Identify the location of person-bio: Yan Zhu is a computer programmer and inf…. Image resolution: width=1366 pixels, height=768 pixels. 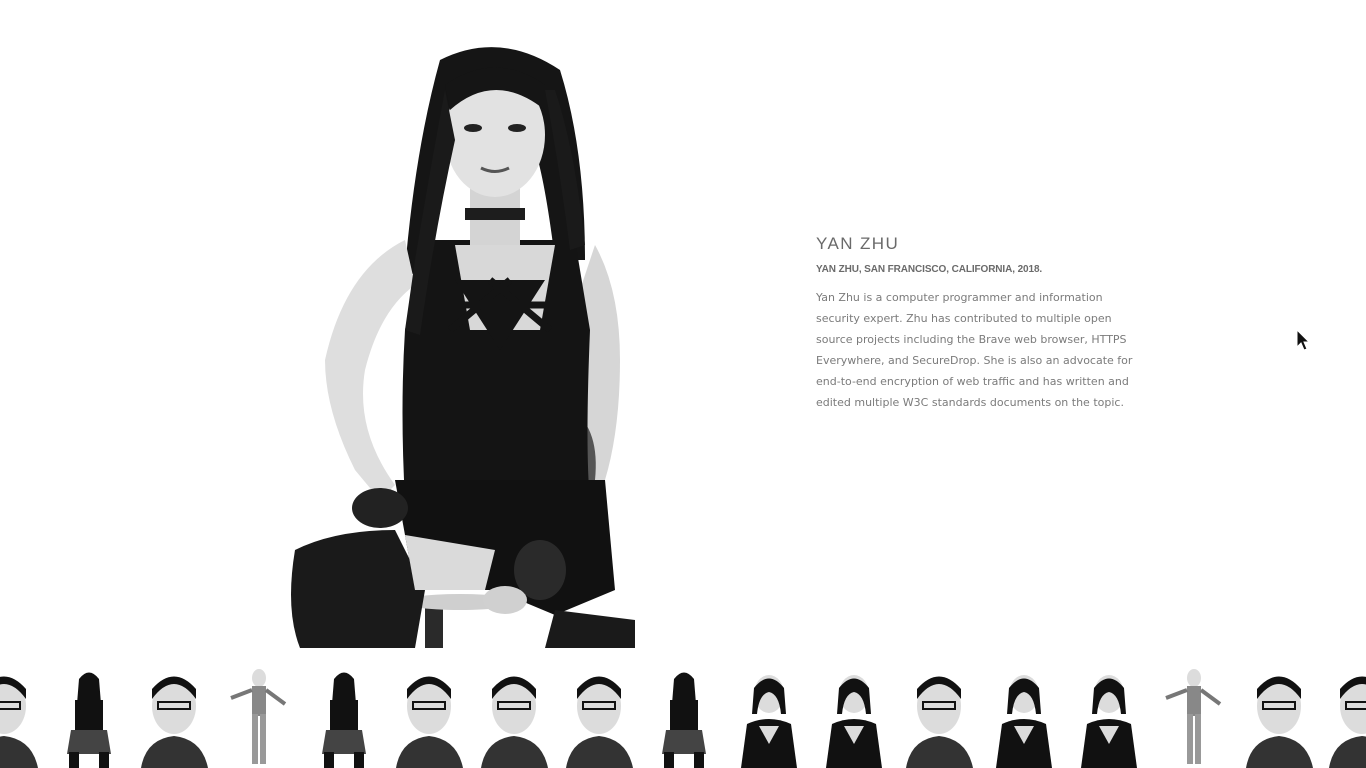
(974, 350).